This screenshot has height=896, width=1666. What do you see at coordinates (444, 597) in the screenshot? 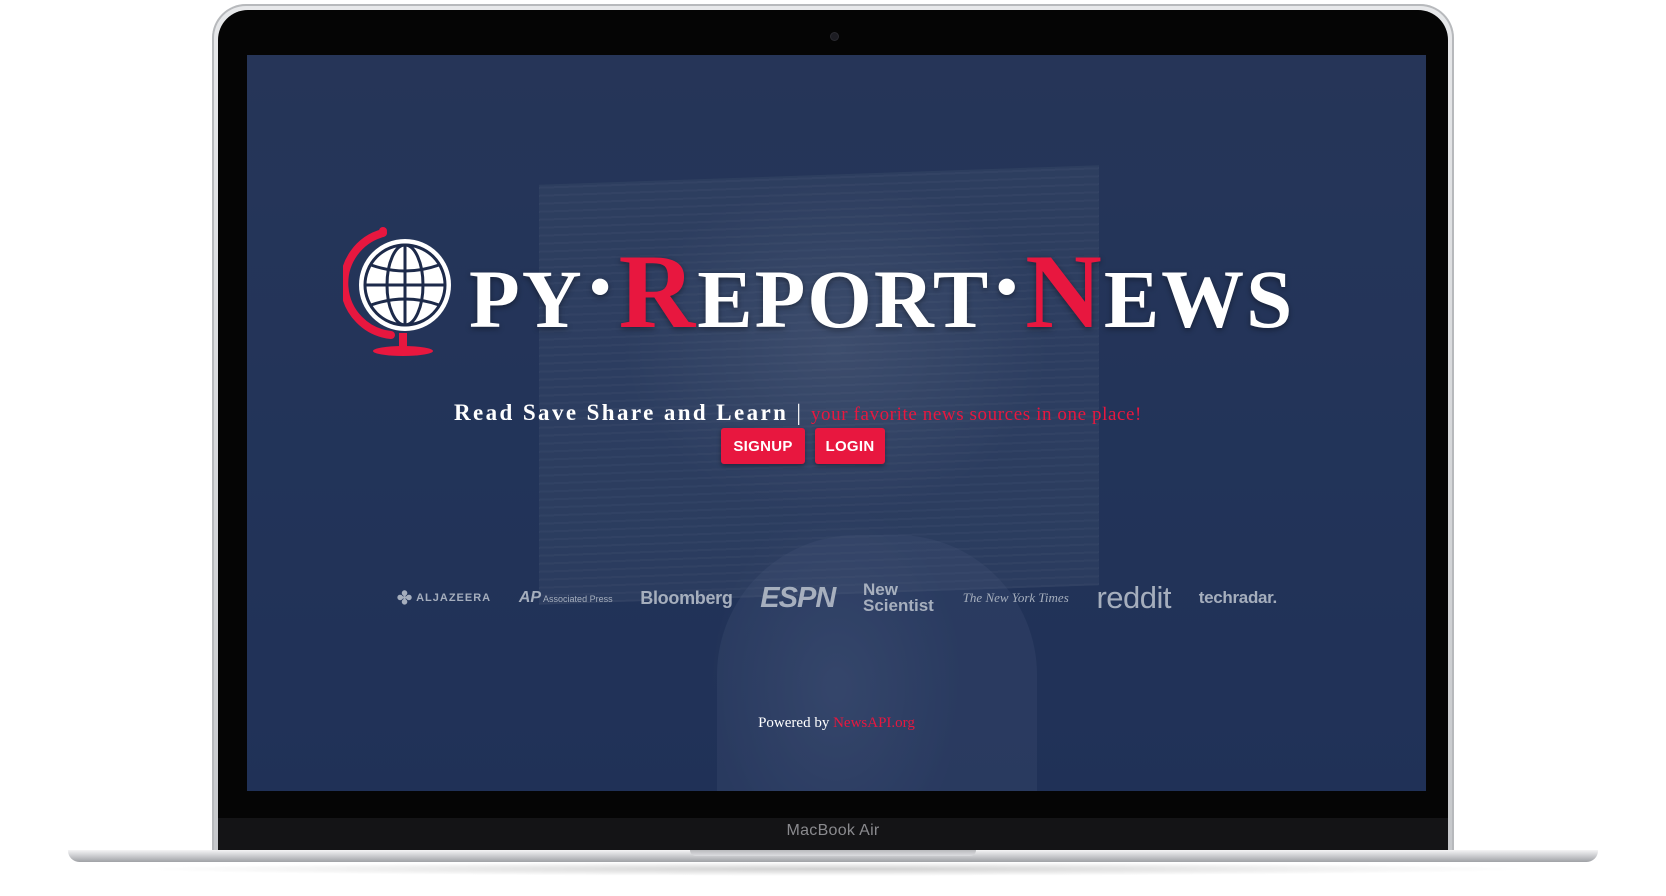
I see `aljazeera-logo: ✤ ALJAZEERA` at bounding box center [444, 597].